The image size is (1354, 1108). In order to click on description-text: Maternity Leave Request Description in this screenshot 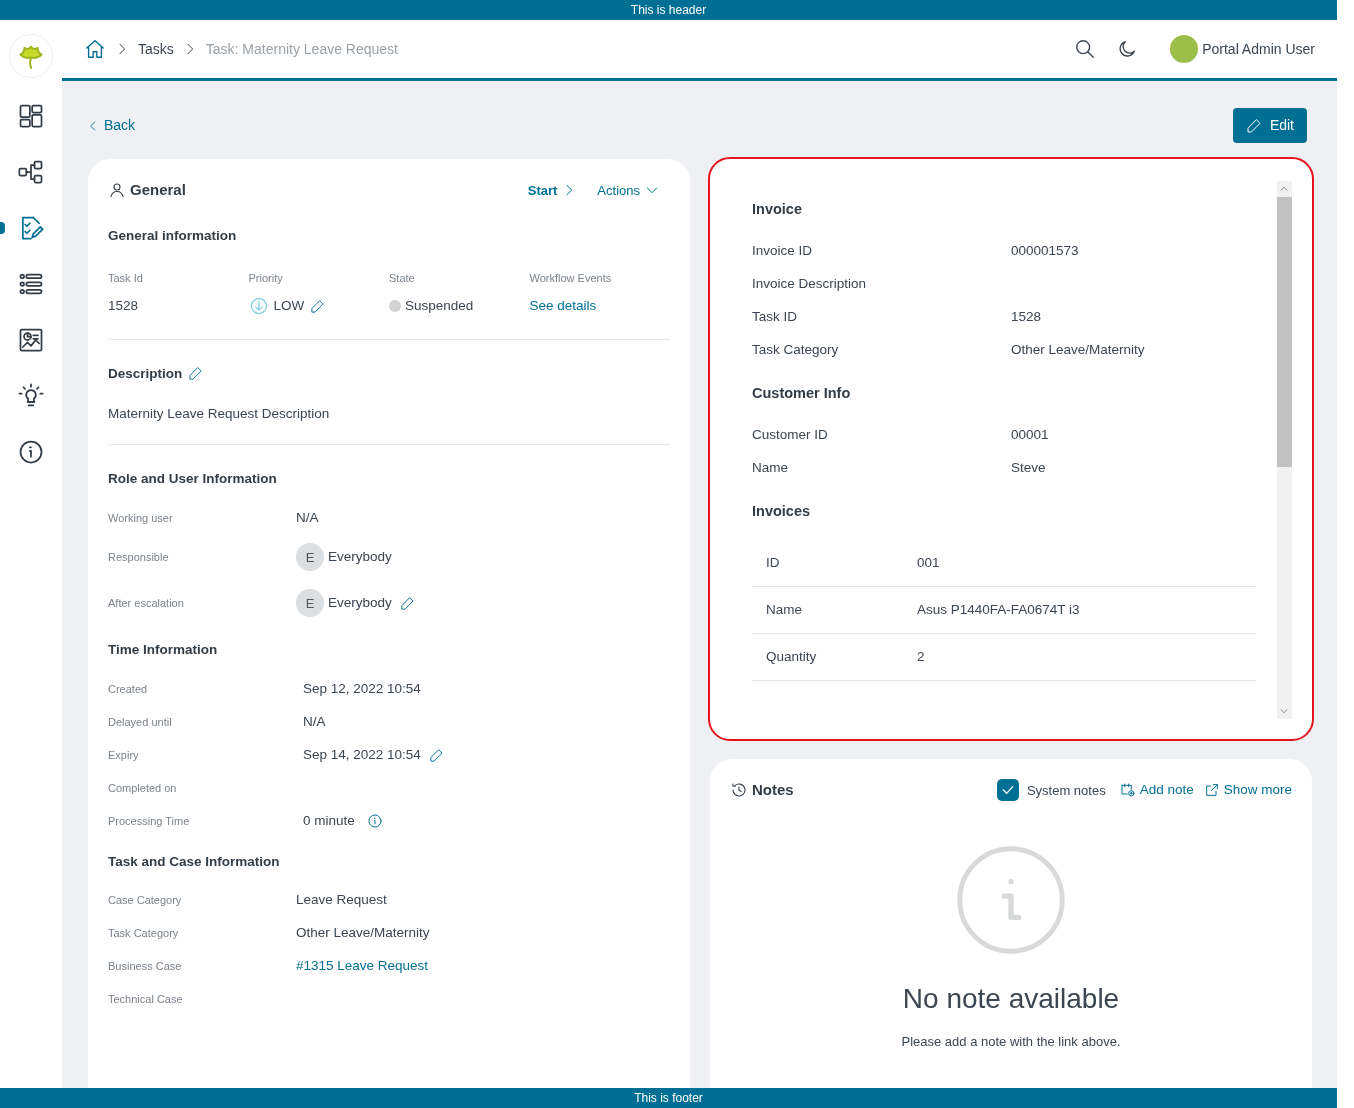, I will do `click(219, 413)`.